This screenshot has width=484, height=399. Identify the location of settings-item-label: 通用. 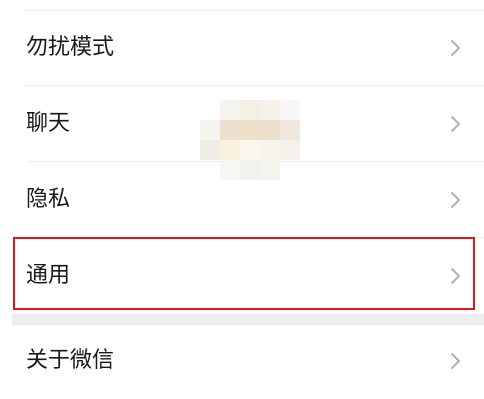
(48, 275).